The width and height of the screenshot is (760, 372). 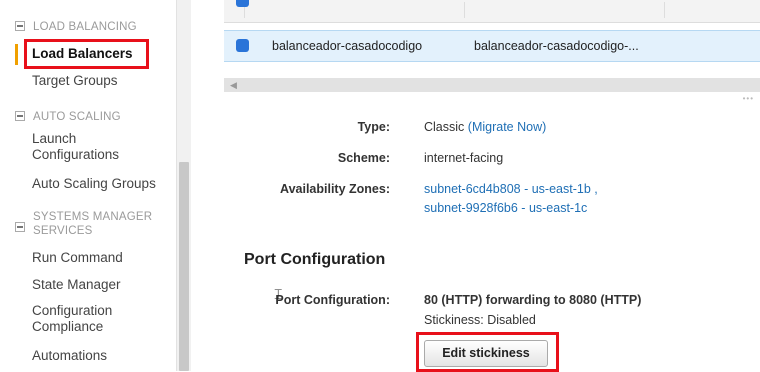 I want to click on sidebar-item-automations: Automations, so click(x=69, y=356).